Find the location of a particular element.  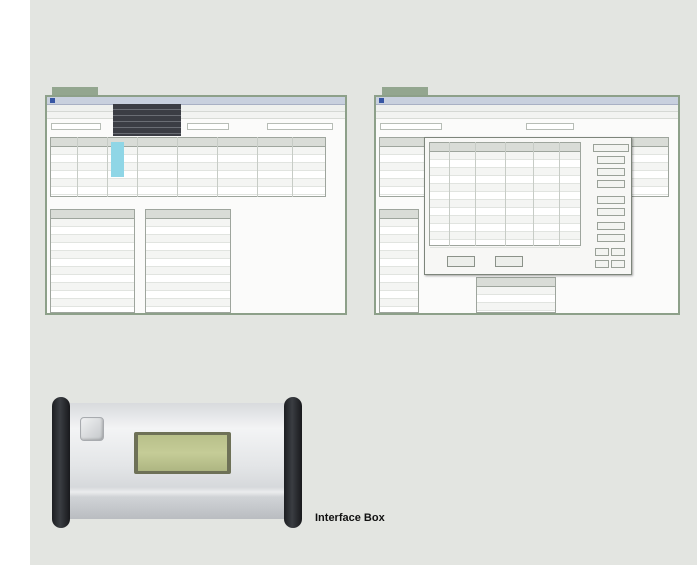

interface-box-photo is located at coordinates (177, 462).